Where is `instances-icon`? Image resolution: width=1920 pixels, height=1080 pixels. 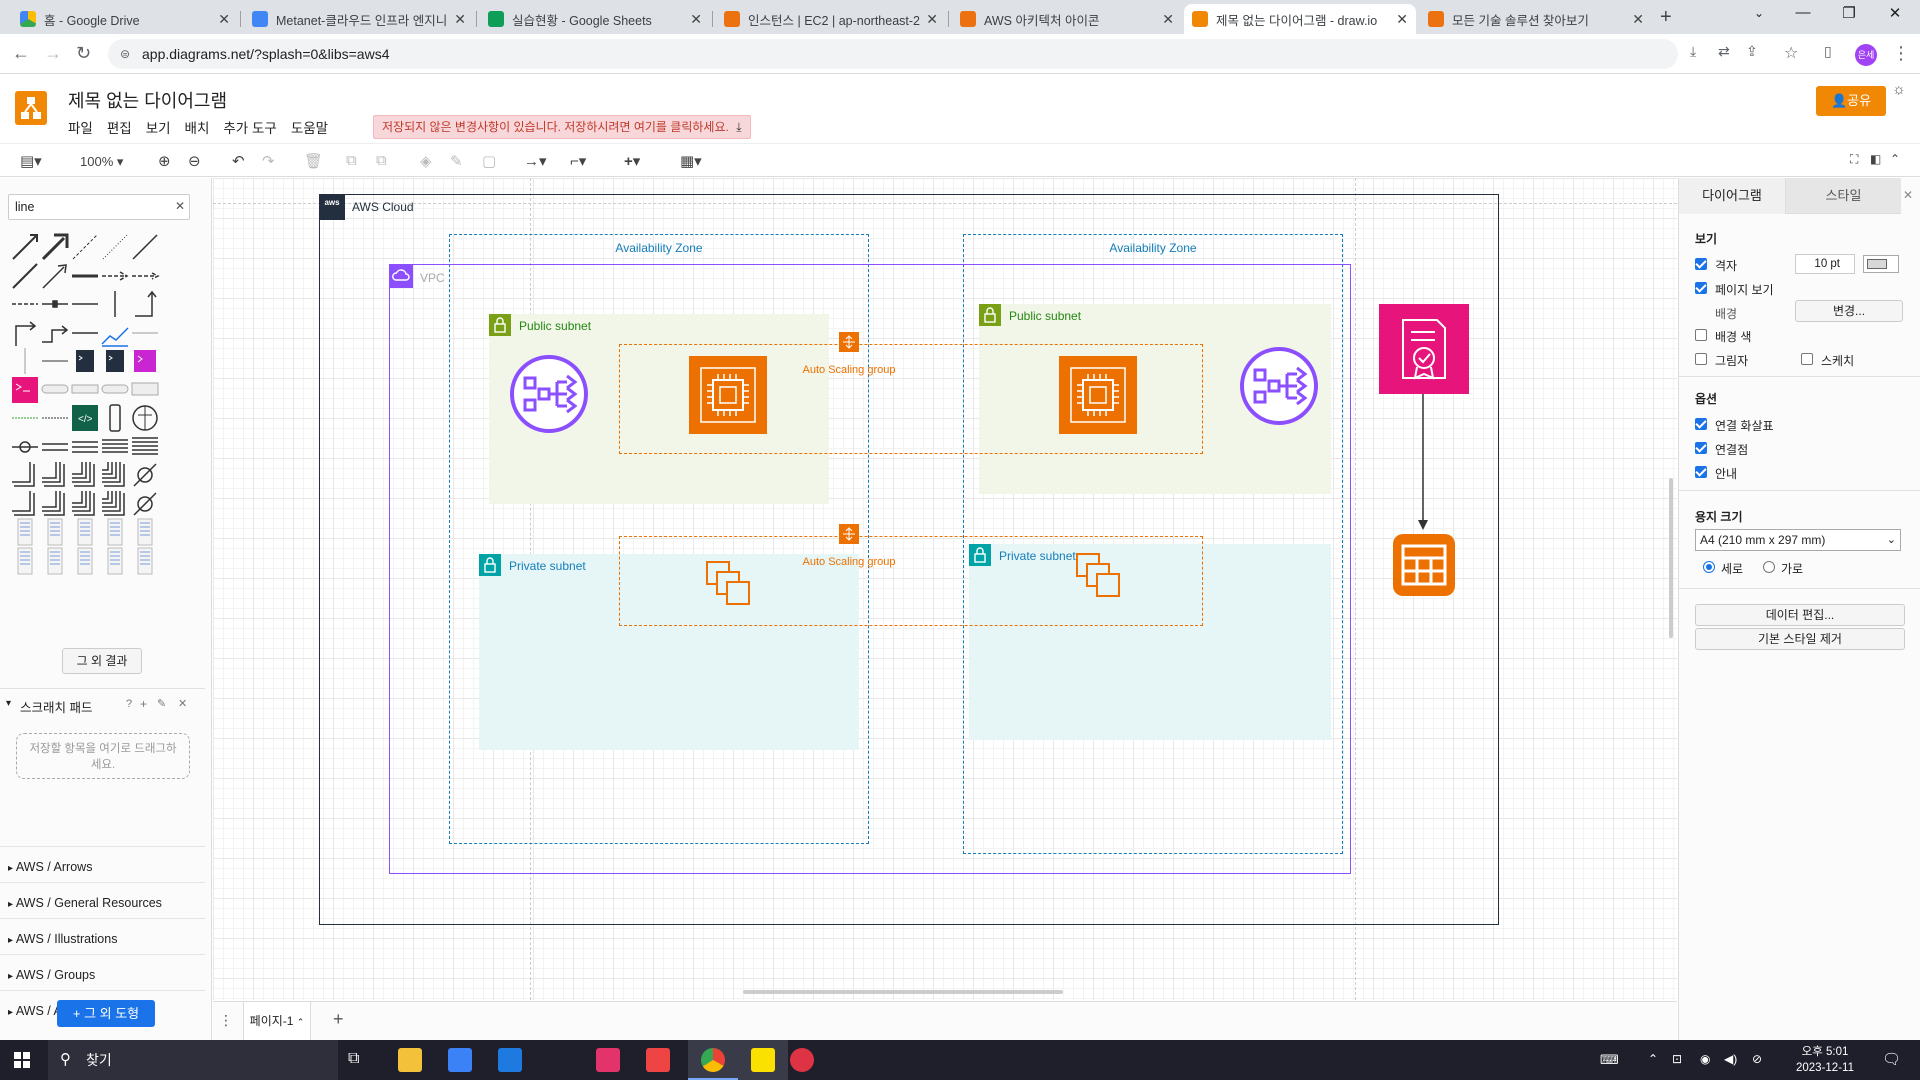
instances-icon is located at coordinates (730, 585).